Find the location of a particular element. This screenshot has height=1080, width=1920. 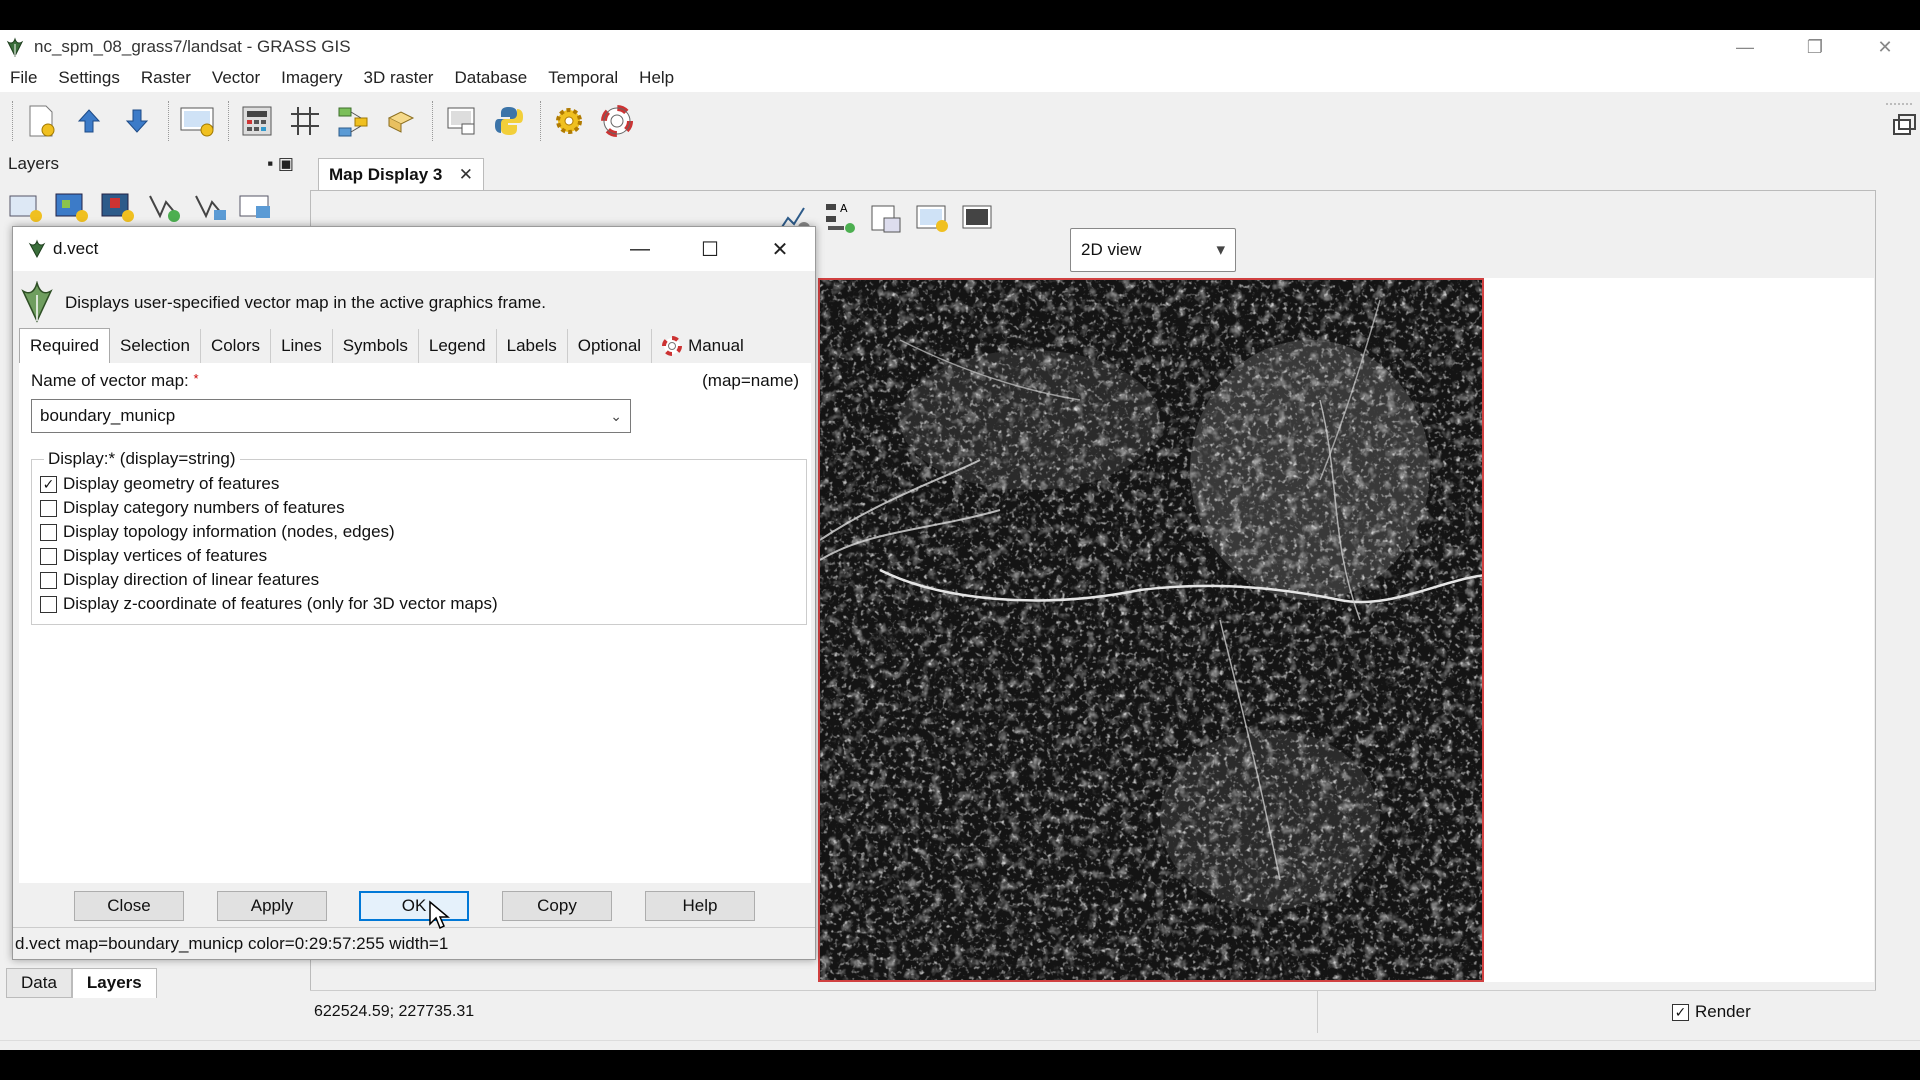

menu-temporal: Temporal is located at coordinates (583, 78).